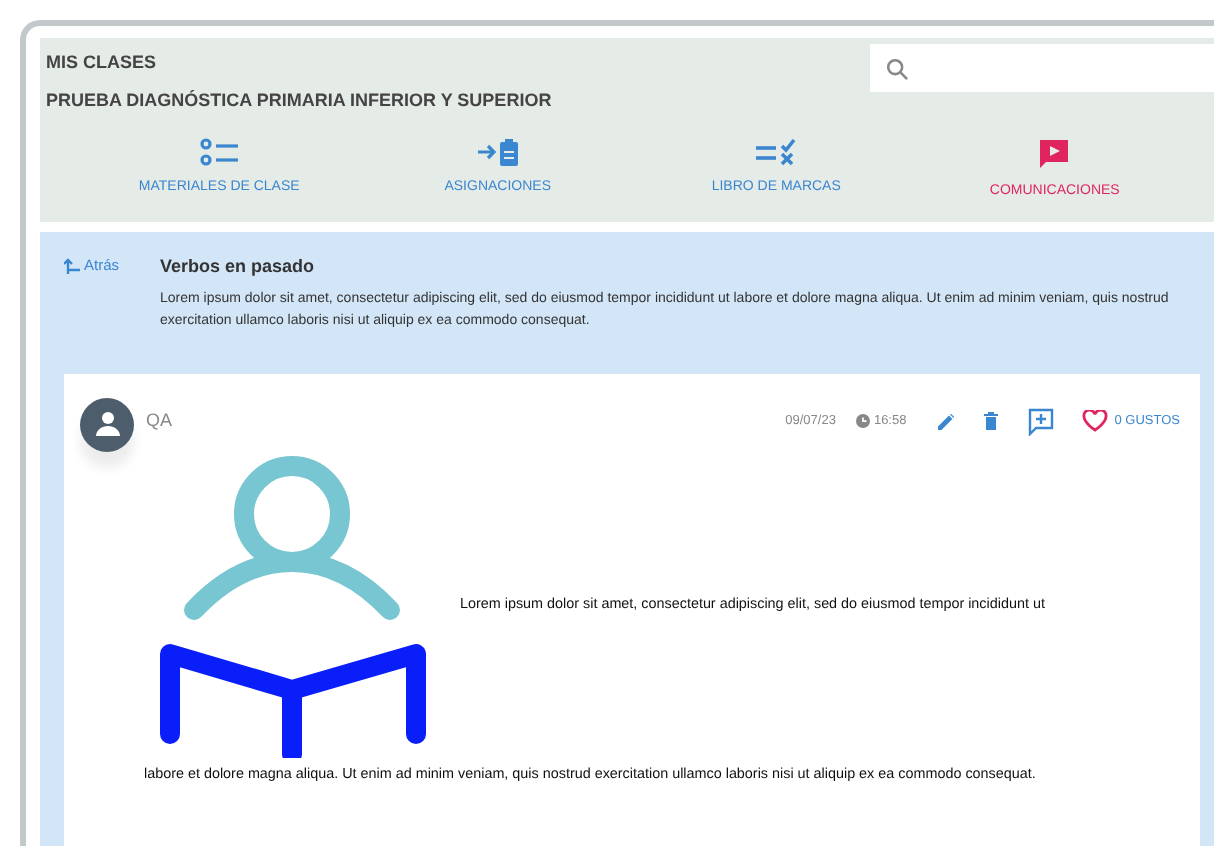  I want to click on clock-icon, so click(862, 421).